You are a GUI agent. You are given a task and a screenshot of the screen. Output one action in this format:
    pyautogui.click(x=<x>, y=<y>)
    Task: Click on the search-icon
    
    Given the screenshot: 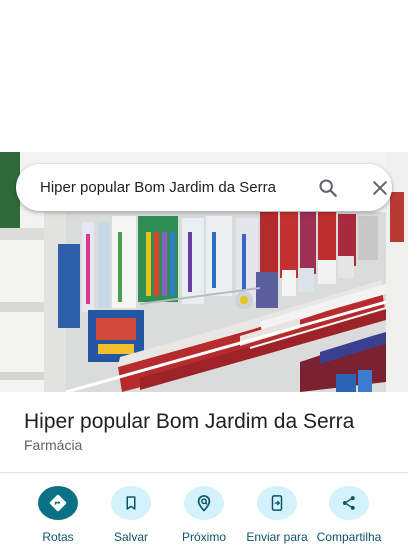 What is the action you would take?
    pyautogui.click(x=328, y=188)
    